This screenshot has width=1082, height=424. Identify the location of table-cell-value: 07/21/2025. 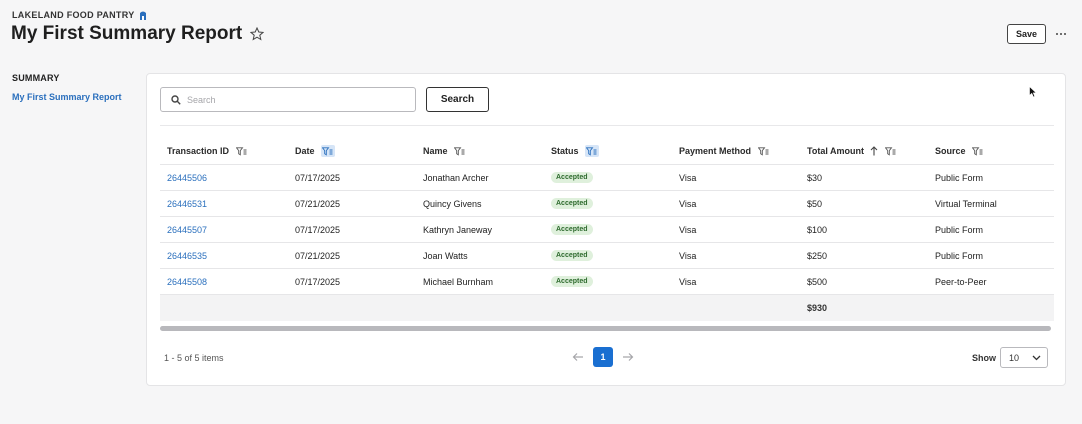
(318, 203).